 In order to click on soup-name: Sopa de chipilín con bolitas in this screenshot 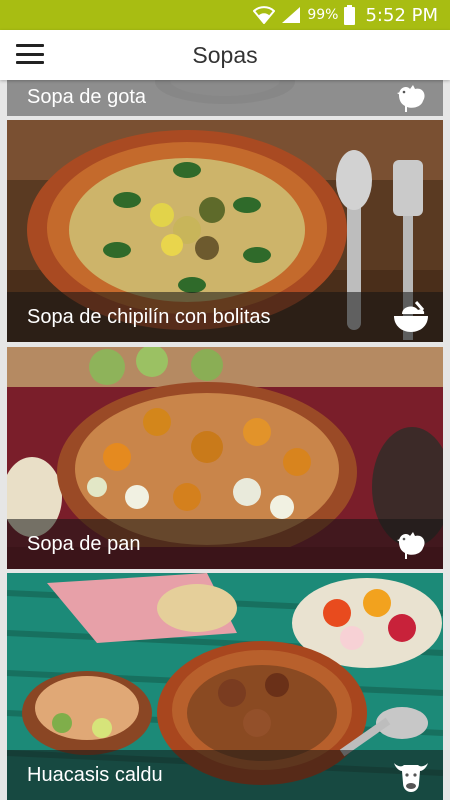, I will do `click(149, 316)`.